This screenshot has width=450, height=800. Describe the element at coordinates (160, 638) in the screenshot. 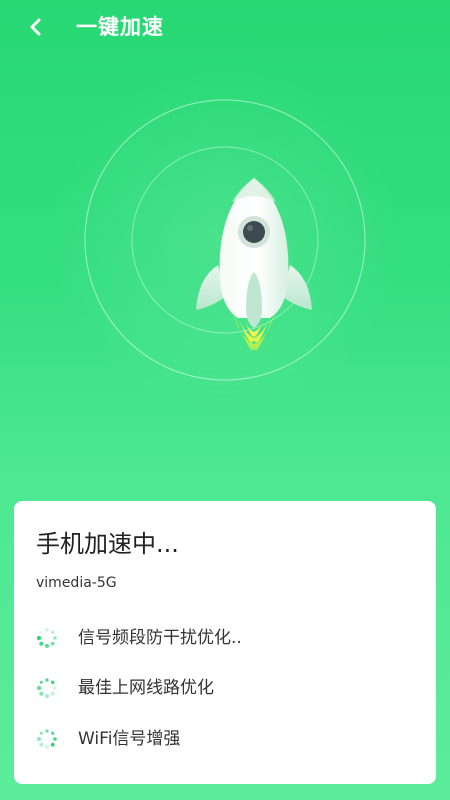

I see `task-label: 信号频段防干扰优化..` at that location.